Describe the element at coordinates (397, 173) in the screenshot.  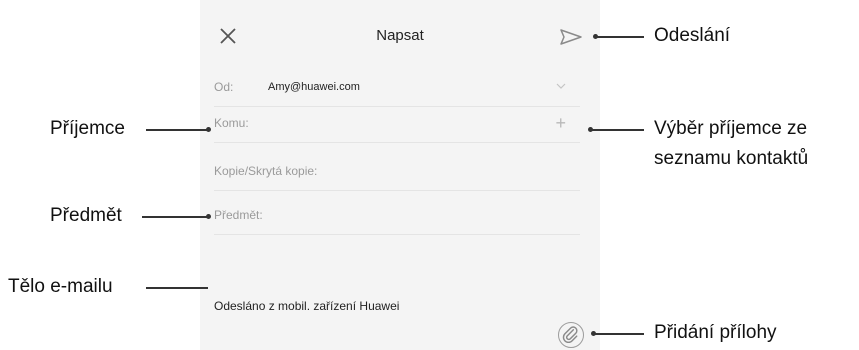
I see `cc-bcc-field: Kopie/Skrytá kopie:` at that location.